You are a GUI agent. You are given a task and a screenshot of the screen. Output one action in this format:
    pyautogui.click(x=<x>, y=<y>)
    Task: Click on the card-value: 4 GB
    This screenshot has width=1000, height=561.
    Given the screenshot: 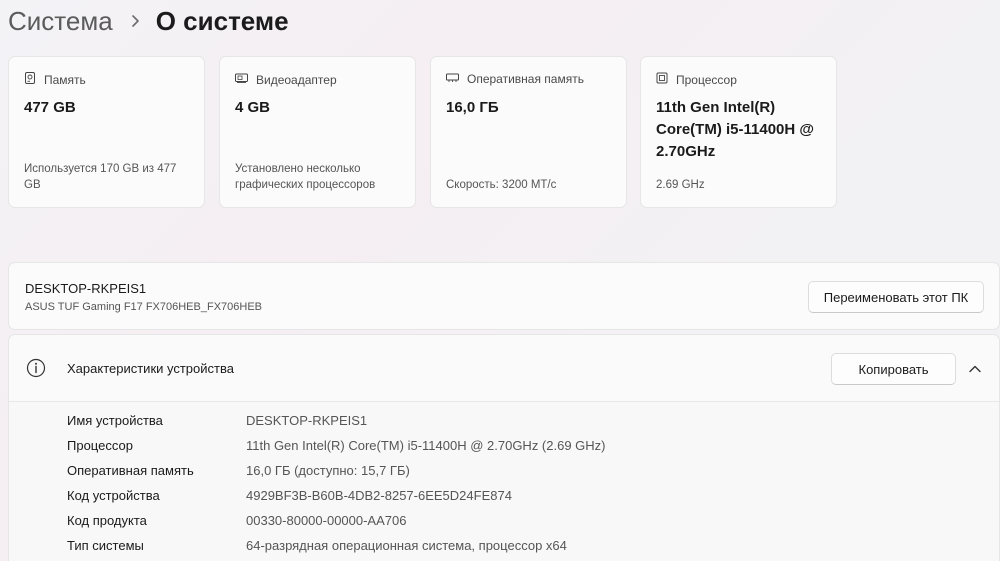 What is the action you would take?
    pyautogui.click(x=253, y=107)
    